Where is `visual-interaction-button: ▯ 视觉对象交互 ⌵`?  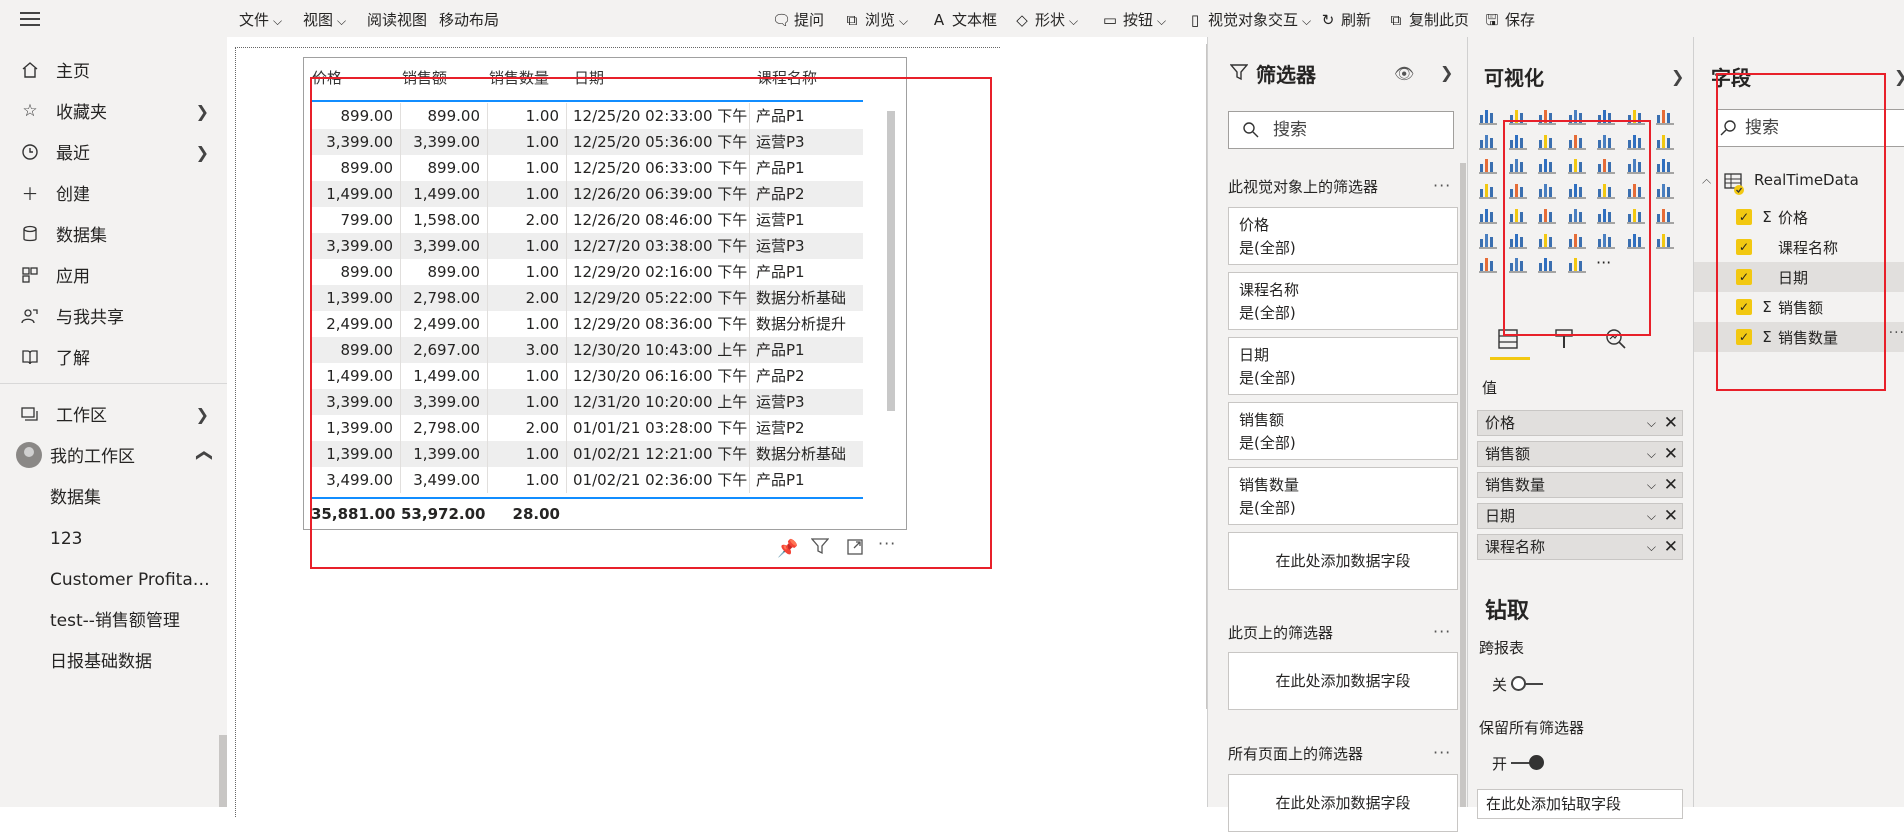 visual-interaction-button: ▯ 视觉对象交互 ⌵ is located at coordinates (1248, 19).